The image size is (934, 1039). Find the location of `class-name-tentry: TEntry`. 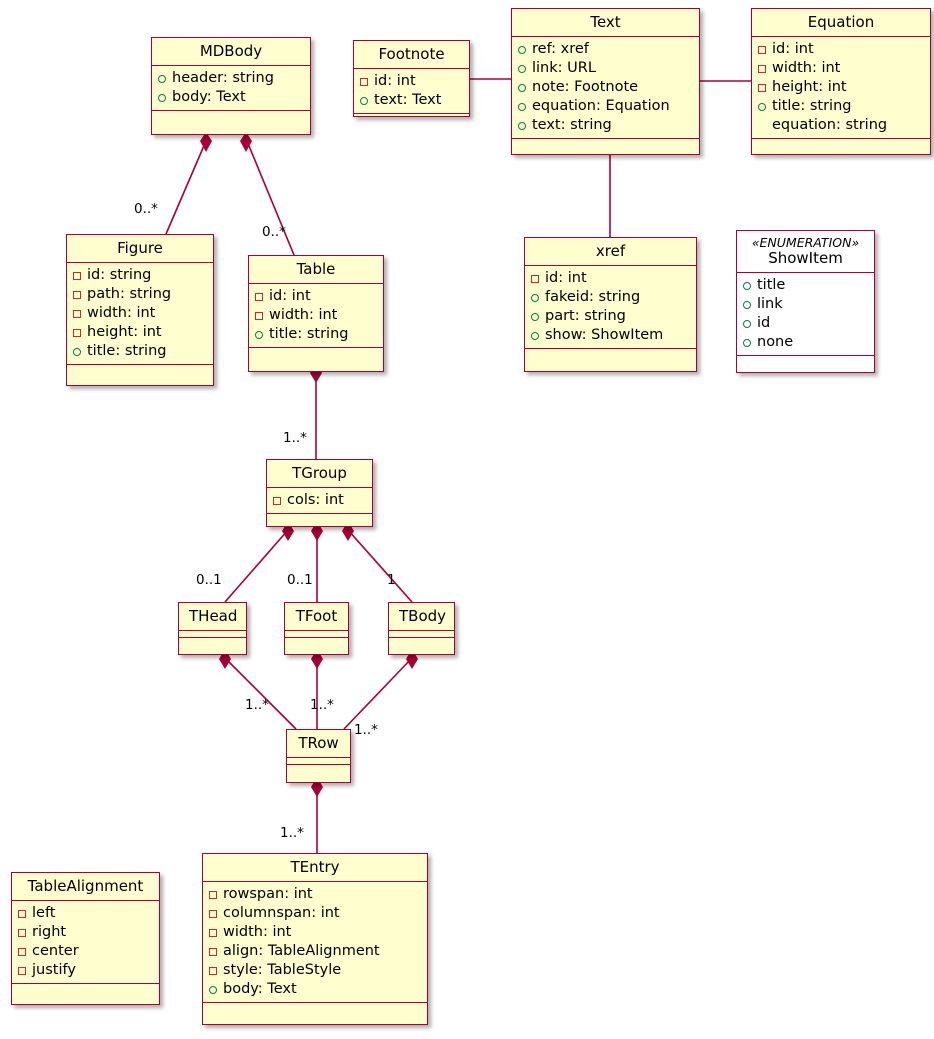

class-name-tentry: TEntry is located at coordinates (315, 867).